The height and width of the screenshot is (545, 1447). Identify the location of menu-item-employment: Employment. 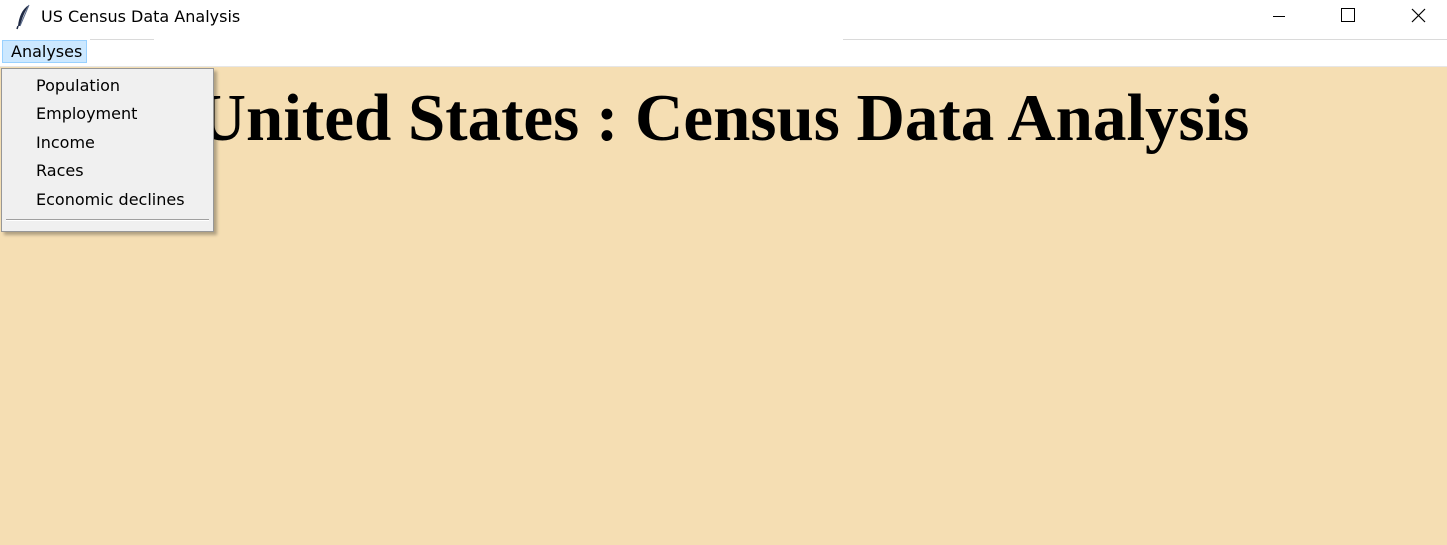
(86, 114).